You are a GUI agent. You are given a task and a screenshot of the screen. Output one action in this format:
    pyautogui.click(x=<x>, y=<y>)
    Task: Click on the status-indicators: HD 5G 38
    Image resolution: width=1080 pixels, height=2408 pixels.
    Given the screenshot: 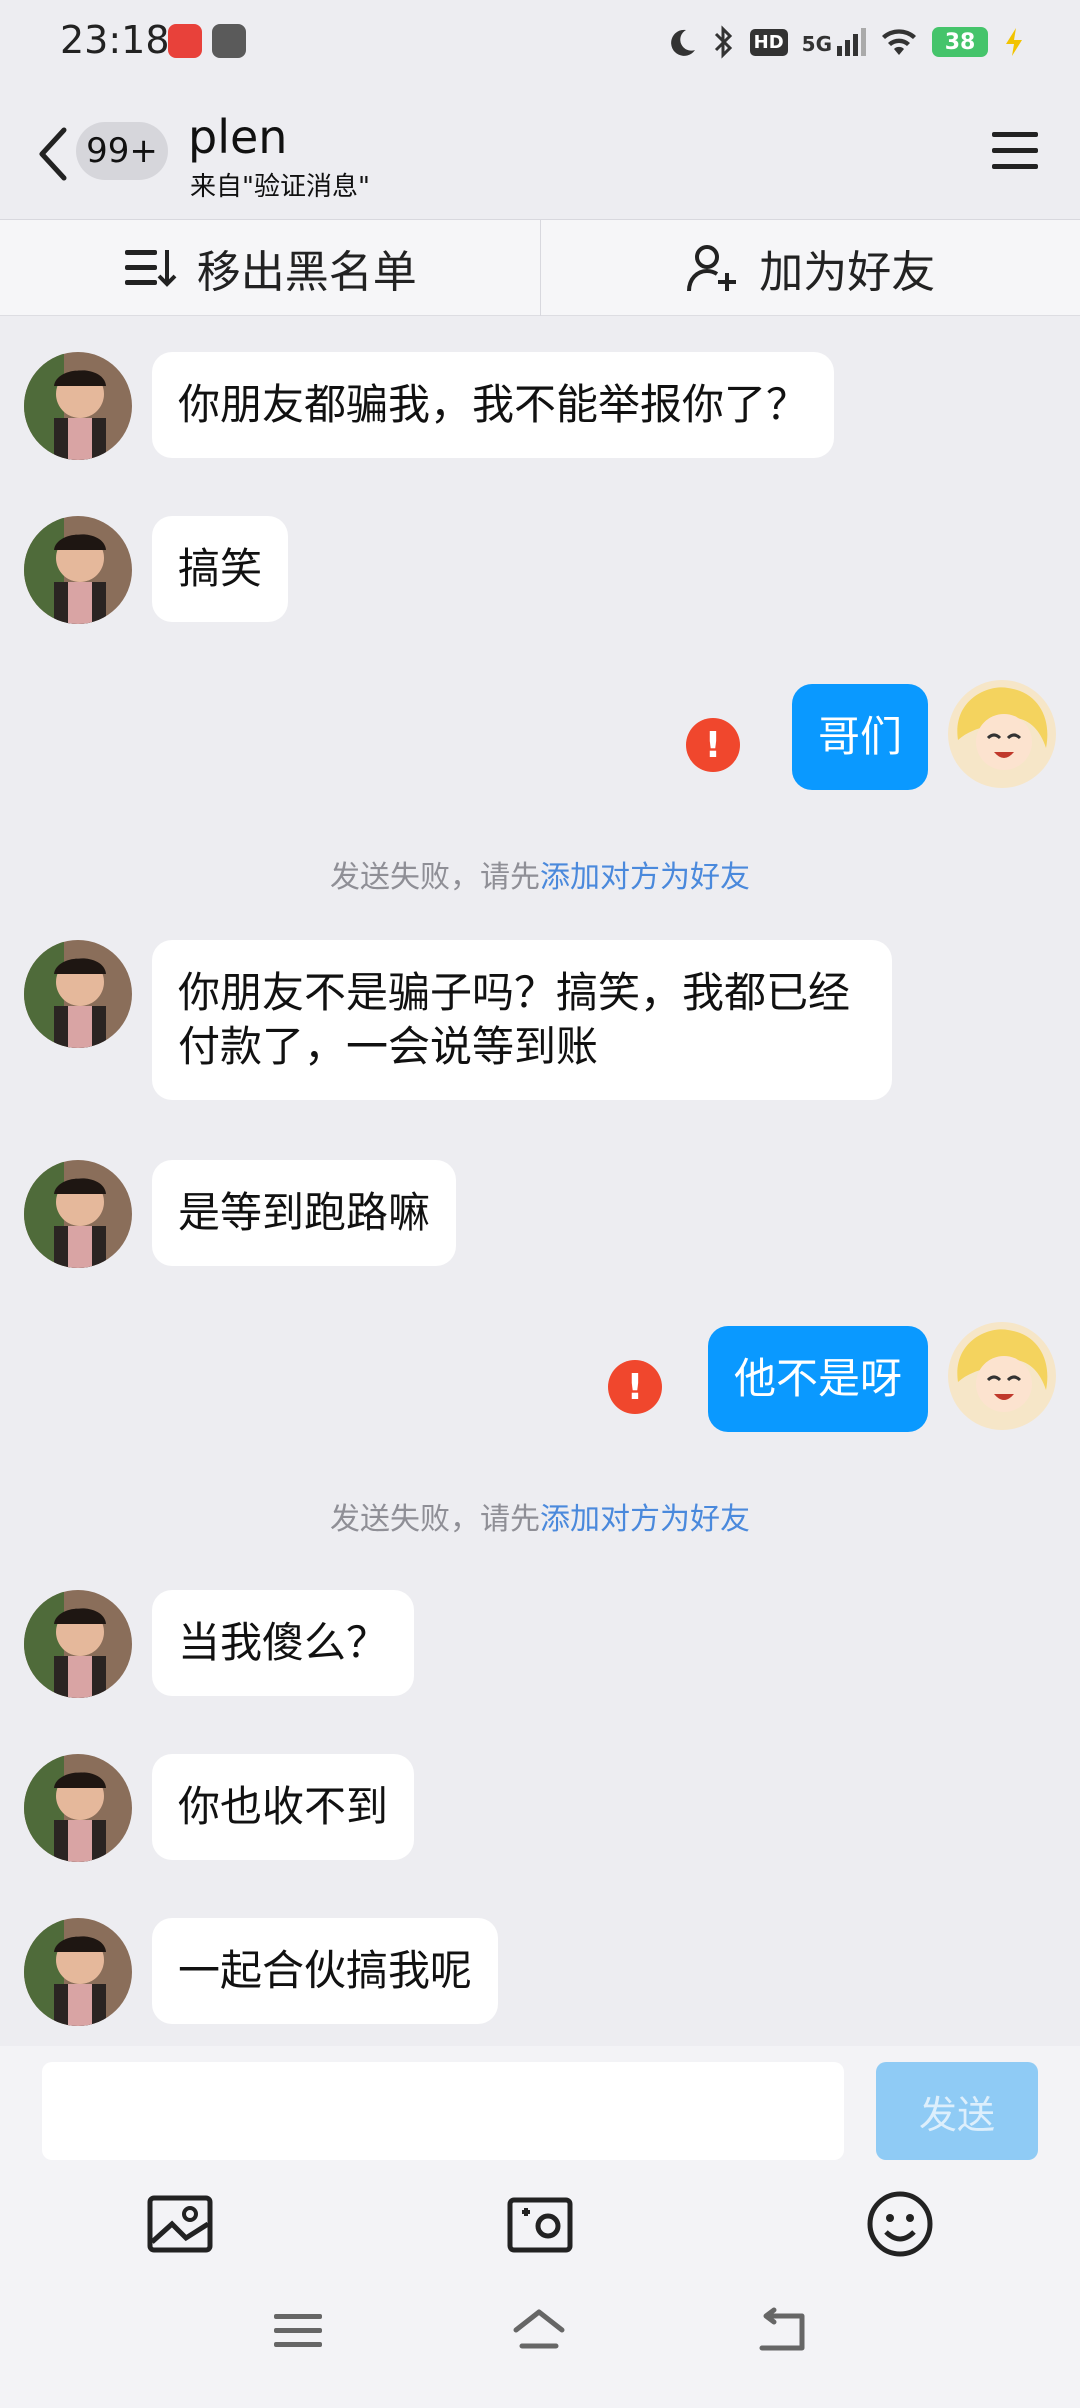 What is the action you would take?
    pyautogui.click(x=846, y=42)
    